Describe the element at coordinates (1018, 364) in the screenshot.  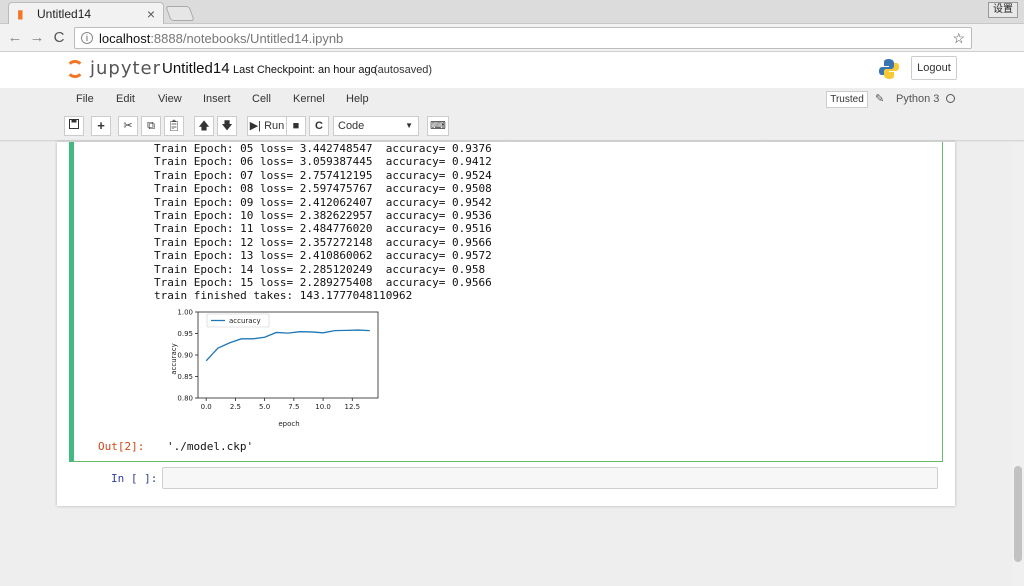
I see `page-scrollbar` at that location.